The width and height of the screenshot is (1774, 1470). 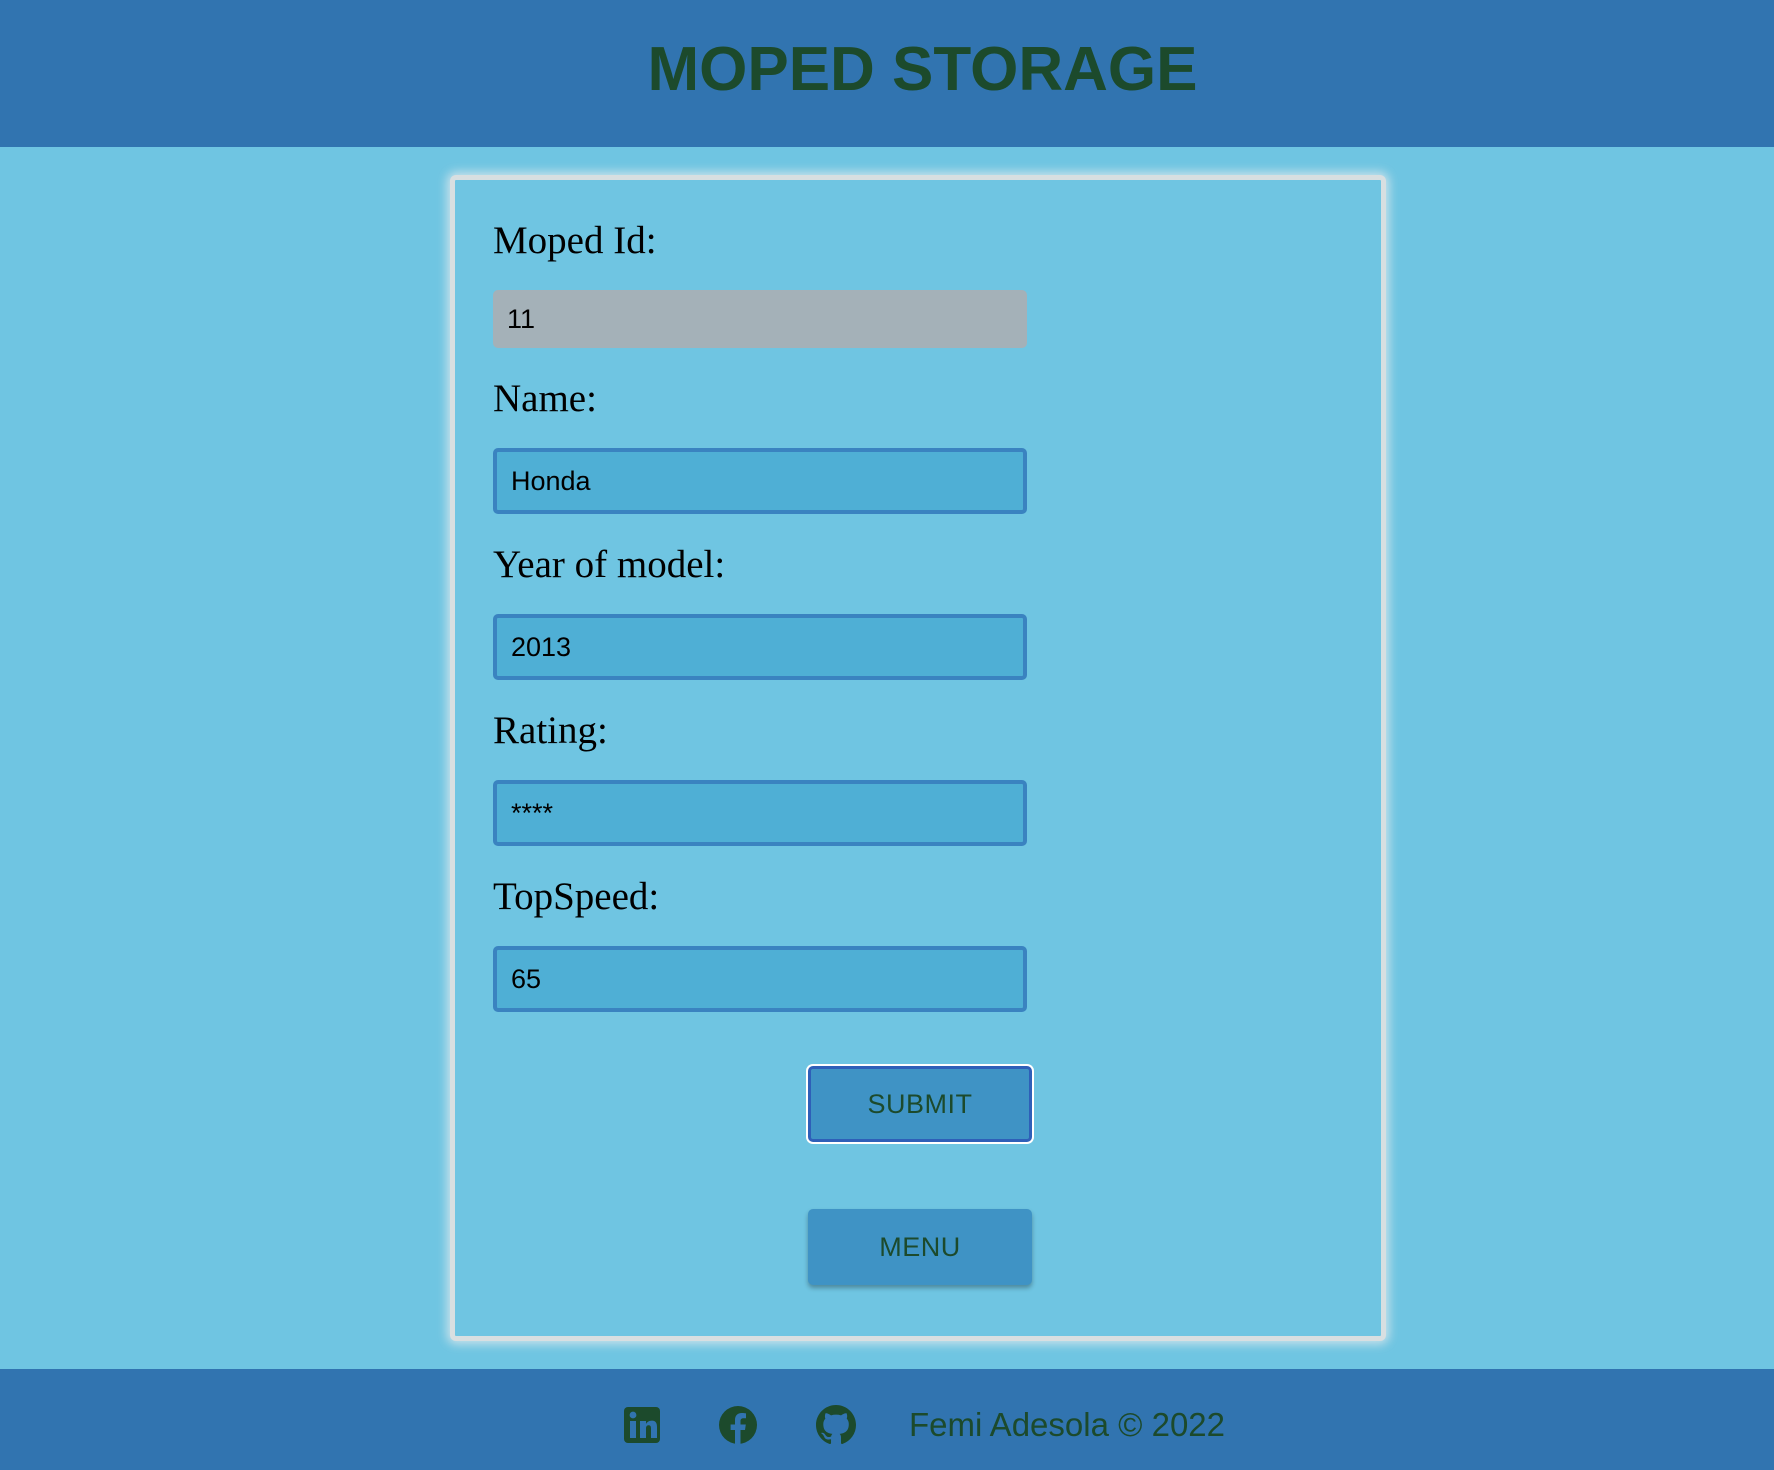 I want to click on linkedin-icon, so click(x=642, y=1425).